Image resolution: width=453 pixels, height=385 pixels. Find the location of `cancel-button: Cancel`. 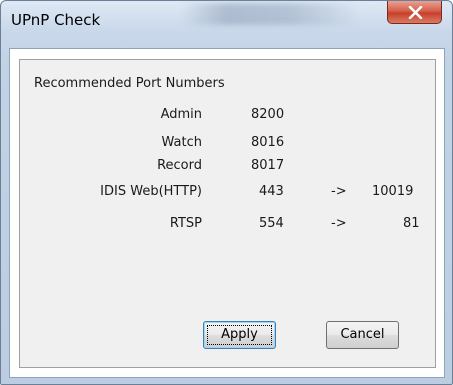

cancel-button: Cancel is located at coordinates (362, 335).